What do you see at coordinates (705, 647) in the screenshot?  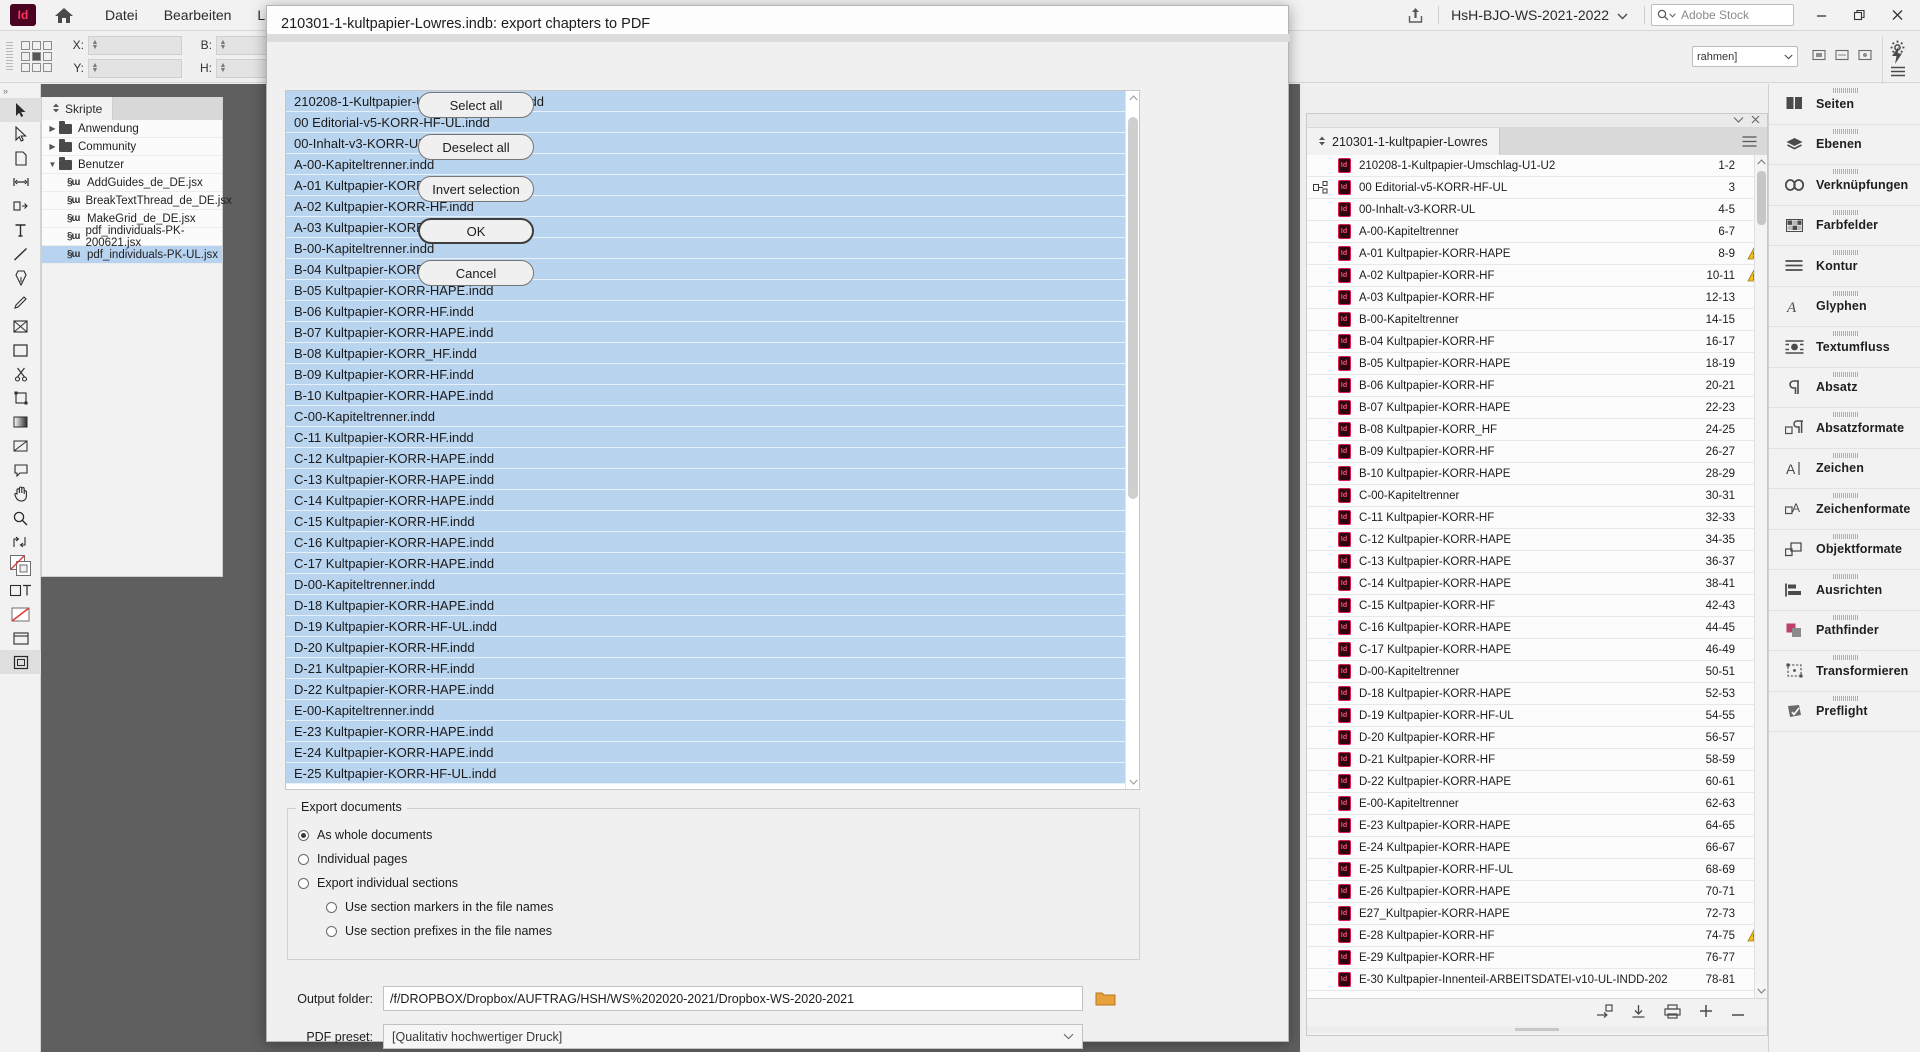 I see `document-list-item: D-20 Kultpapier-KORR-HF.indd` at bounding box center [705, 647].